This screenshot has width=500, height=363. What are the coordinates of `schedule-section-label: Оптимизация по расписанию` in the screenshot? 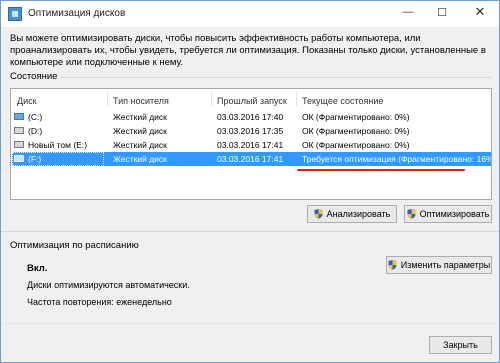 It's located at (74, 245).